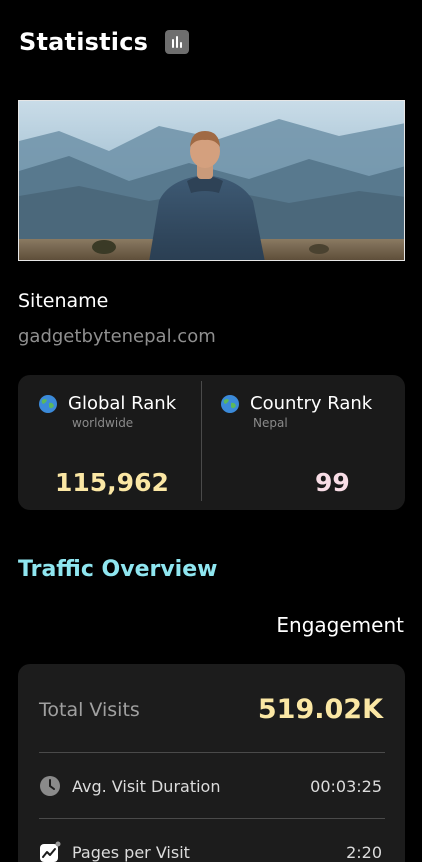 The height and width of the screenshot is (862, 422). I want to click on country-rank-subtitle: Nepal, so click(270, 423).